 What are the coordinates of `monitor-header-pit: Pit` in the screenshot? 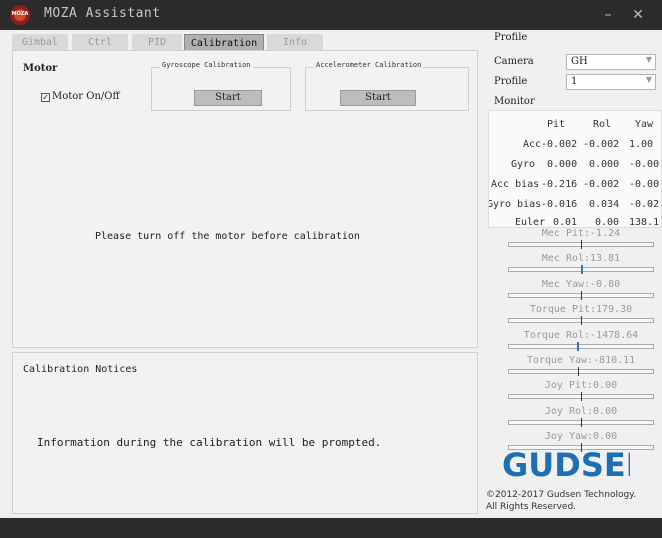 It's located at (556, 124).